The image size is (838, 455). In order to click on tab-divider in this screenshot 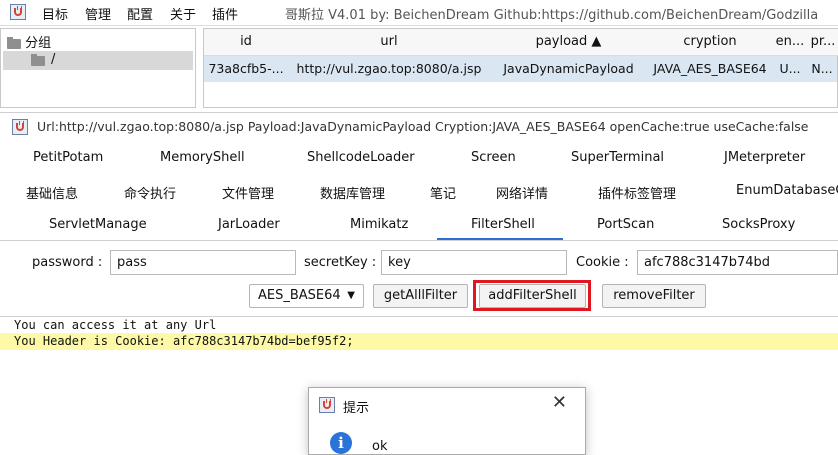, I will do `click(419, 240)`.